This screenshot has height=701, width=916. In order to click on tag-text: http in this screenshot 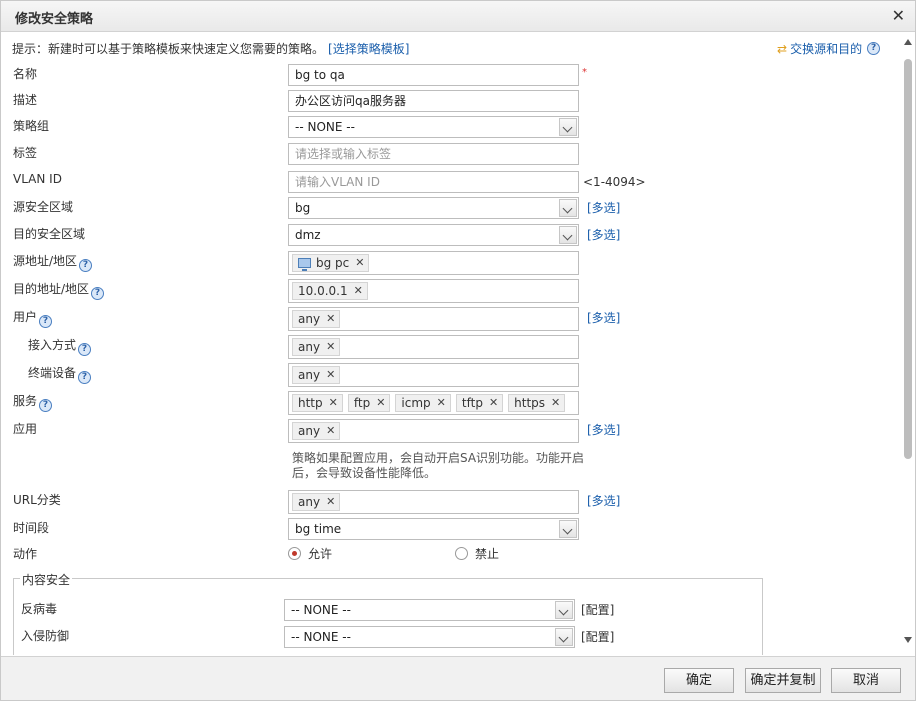, I will do `click(310, 403)`.